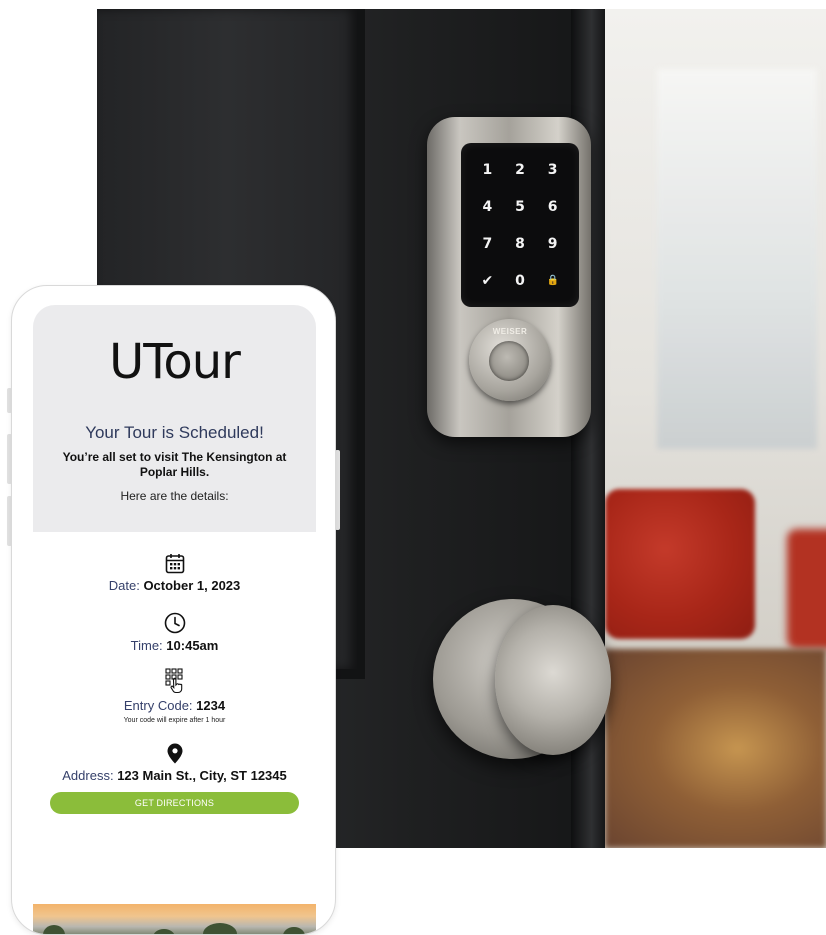 Image resolution: width=826 pixels, height=935 pixels. Describe the element at coordinates (552, 243) in the screenshot. I see `lock-key: 9` at that location.